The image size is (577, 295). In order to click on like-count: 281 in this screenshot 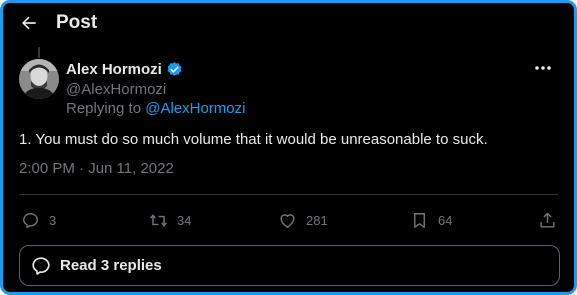, I will do `click(317, 220)`.